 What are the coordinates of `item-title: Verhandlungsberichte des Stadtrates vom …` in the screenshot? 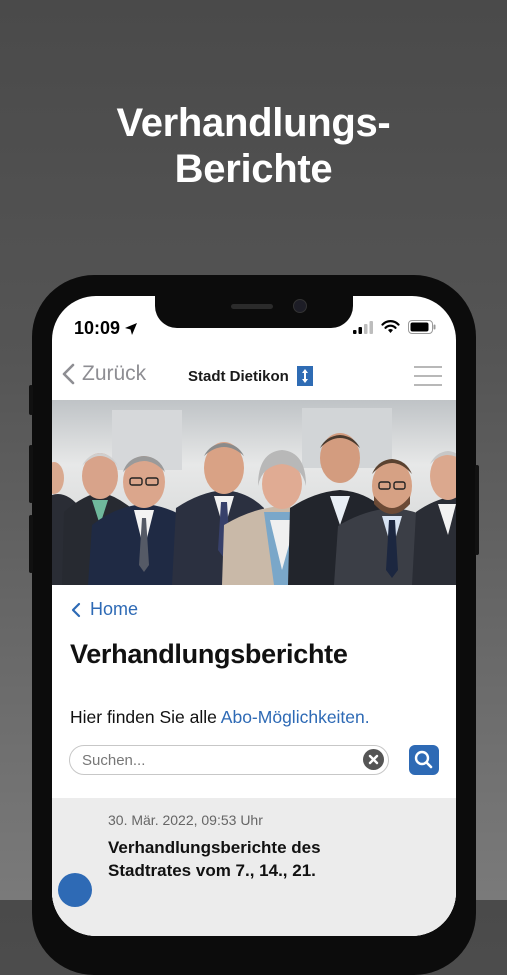 It's located at (214, 859).